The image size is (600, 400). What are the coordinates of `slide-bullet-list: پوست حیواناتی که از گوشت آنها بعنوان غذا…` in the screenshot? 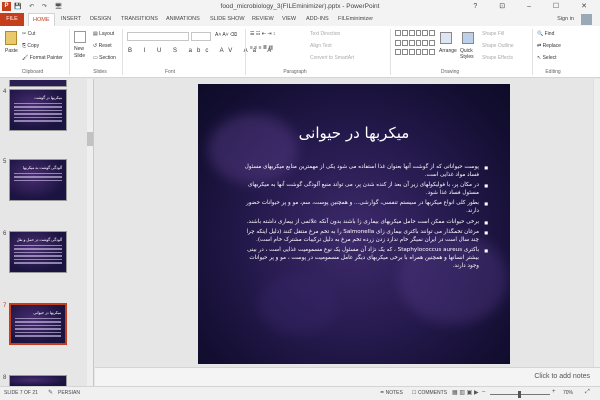 It's located at (363, 218).